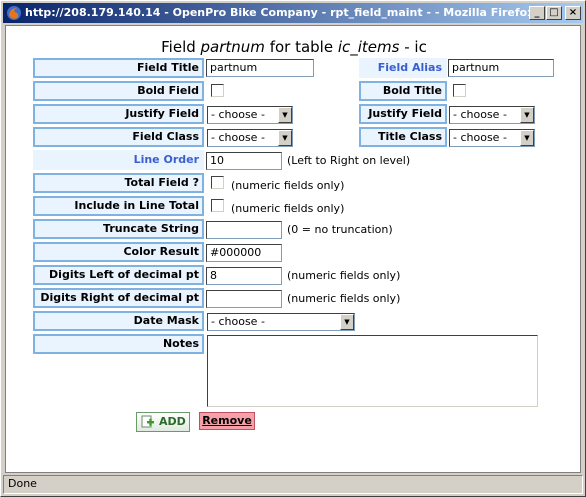 The image size is (586, 497). I want to click on digits-left-label: Digits Left of decimal pt, so click(118, 275).